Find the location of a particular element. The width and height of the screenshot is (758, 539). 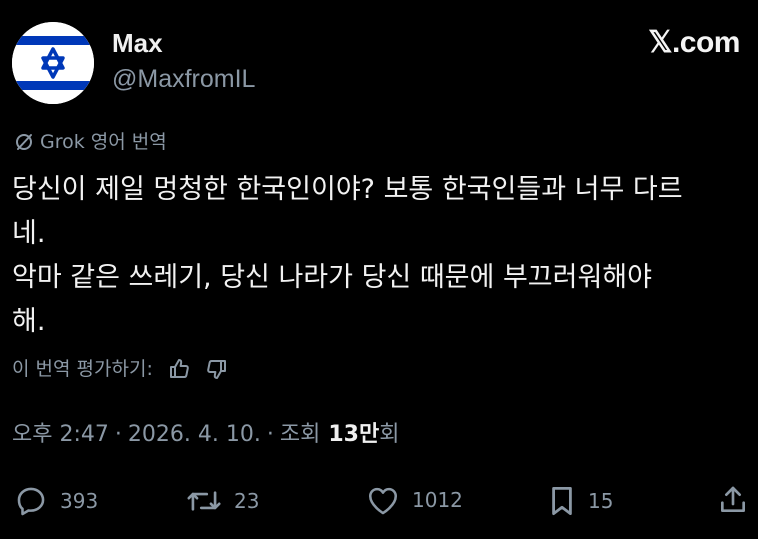

repost-button: 23 is located at coordinates (222, 501).